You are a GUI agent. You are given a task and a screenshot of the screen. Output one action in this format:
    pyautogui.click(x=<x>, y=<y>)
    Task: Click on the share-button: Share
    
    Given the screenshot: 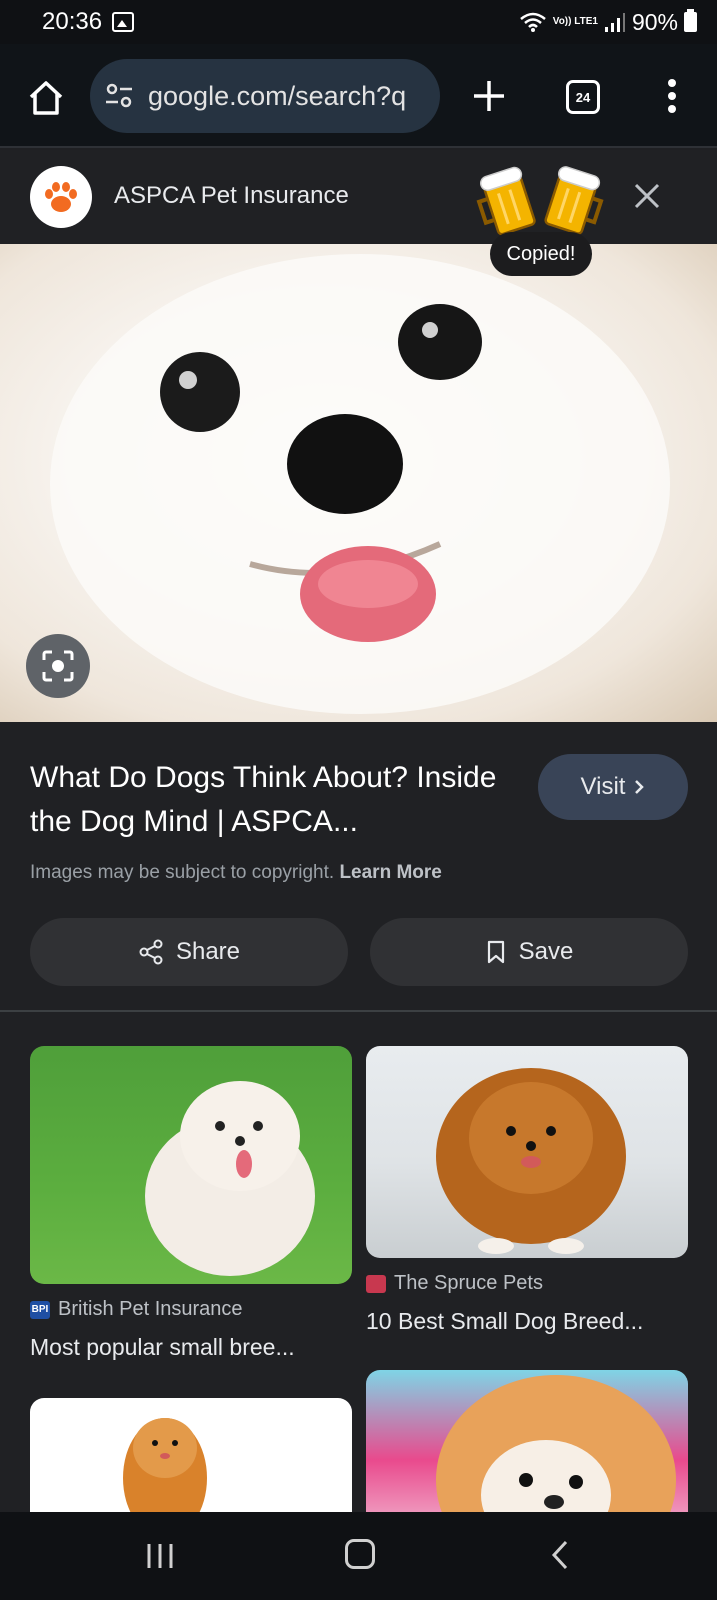 What is the action you would take?
    pyautogui.click(x=189, y=952)
    